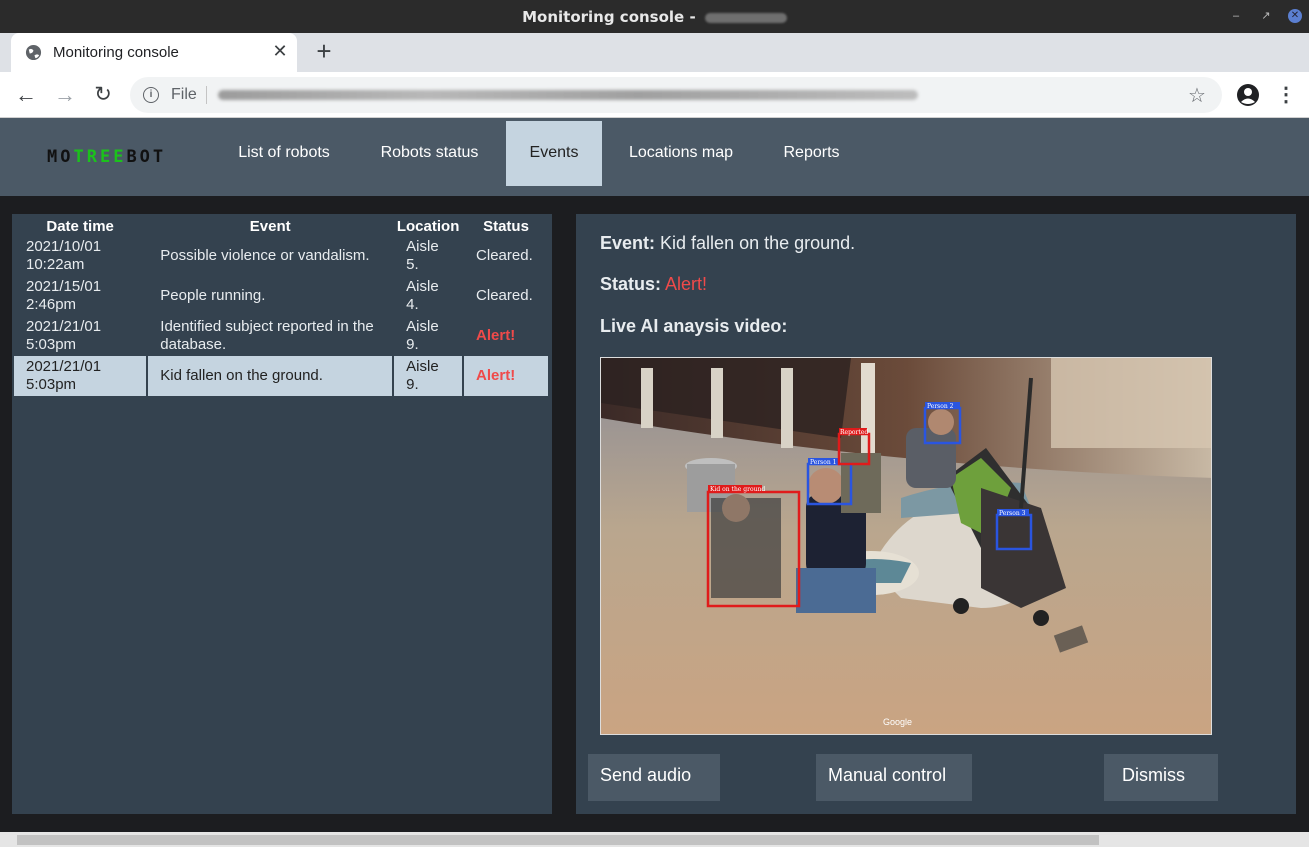  I want to click on close-window-icon: ✕, so click(1295, 16).